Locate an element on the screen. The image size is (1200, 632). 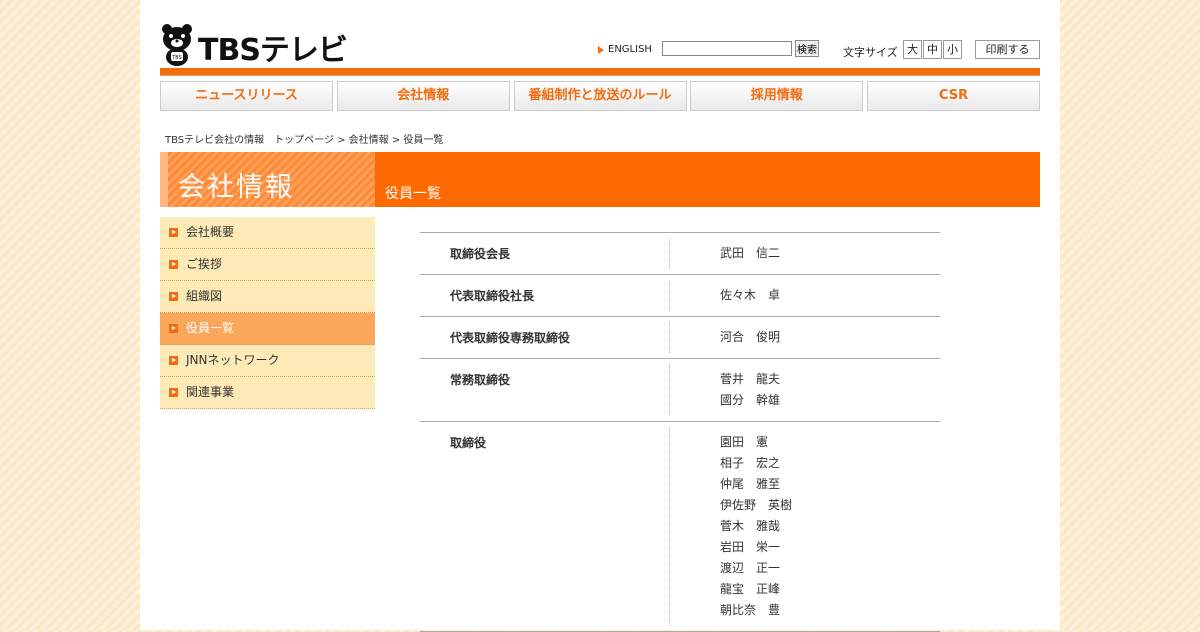
executive-title: 常務取締役 is located at coordinates (545, 390).